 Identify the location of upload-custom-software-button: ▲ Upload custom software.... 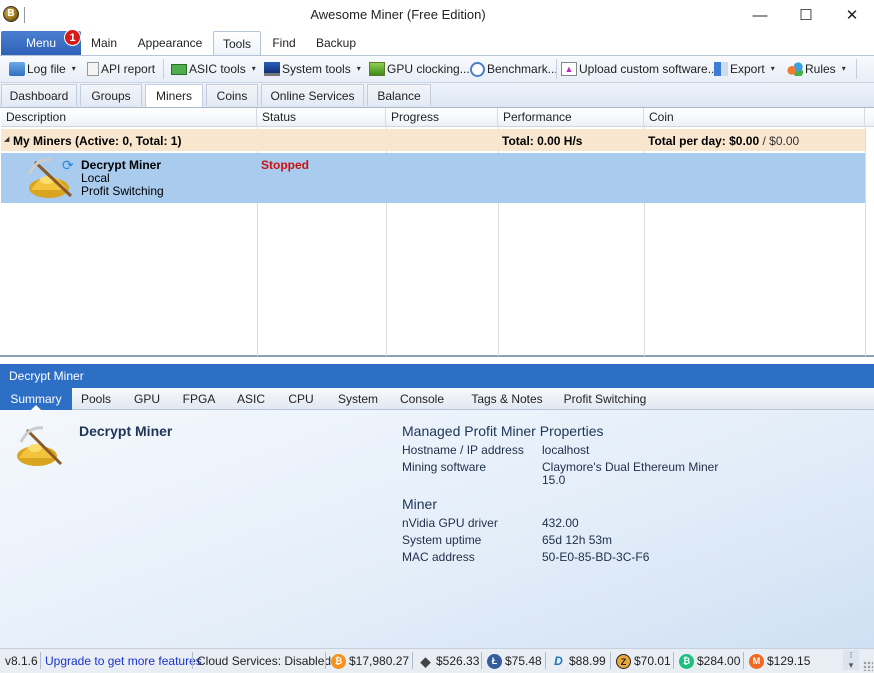
(639, 69).